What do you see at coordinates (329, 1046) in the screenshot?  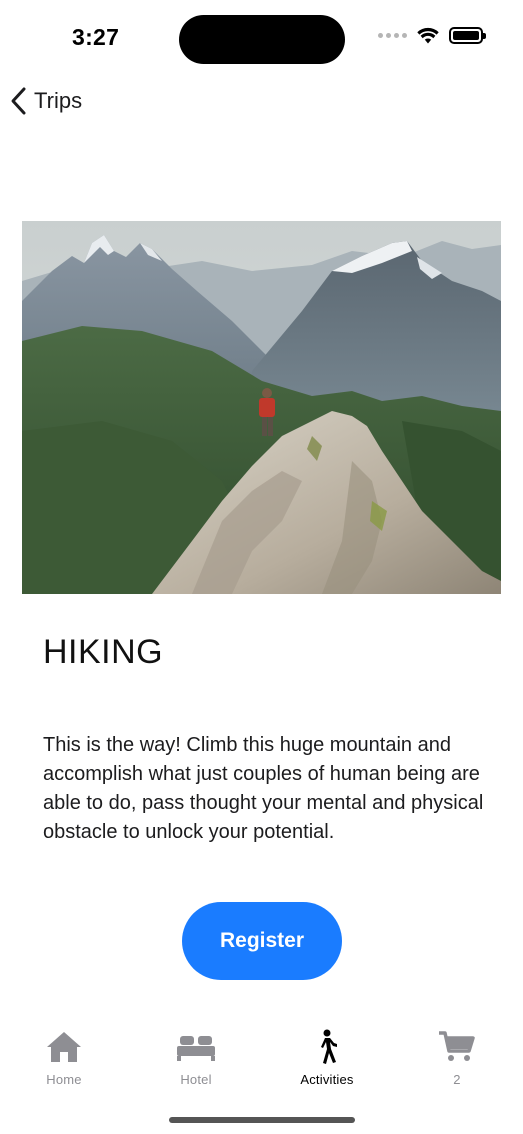 I see `walking-person-icon` at bounding box center [329, 1046].